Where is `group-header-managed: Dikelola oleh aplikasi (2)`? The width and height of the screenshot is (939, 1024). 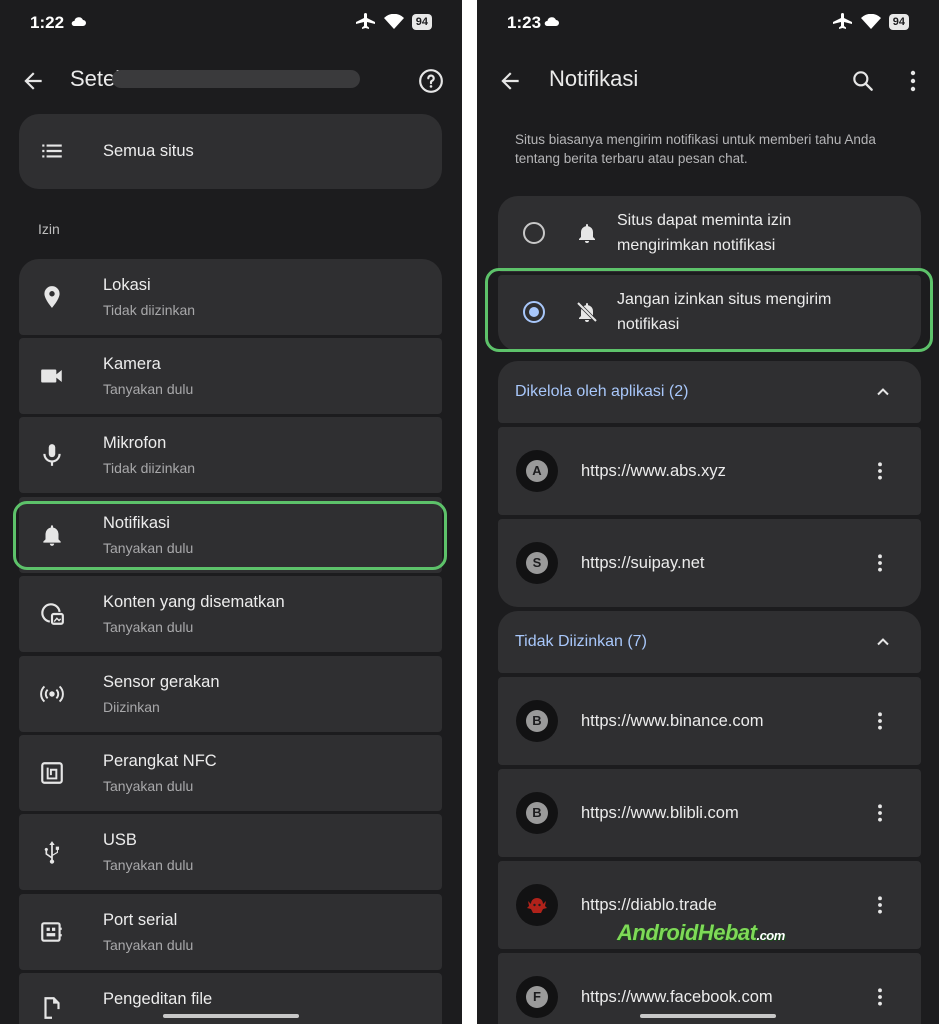 group-header-managed: Dikelola oleh aplikasi (2) is located at coordinates (709, 392).